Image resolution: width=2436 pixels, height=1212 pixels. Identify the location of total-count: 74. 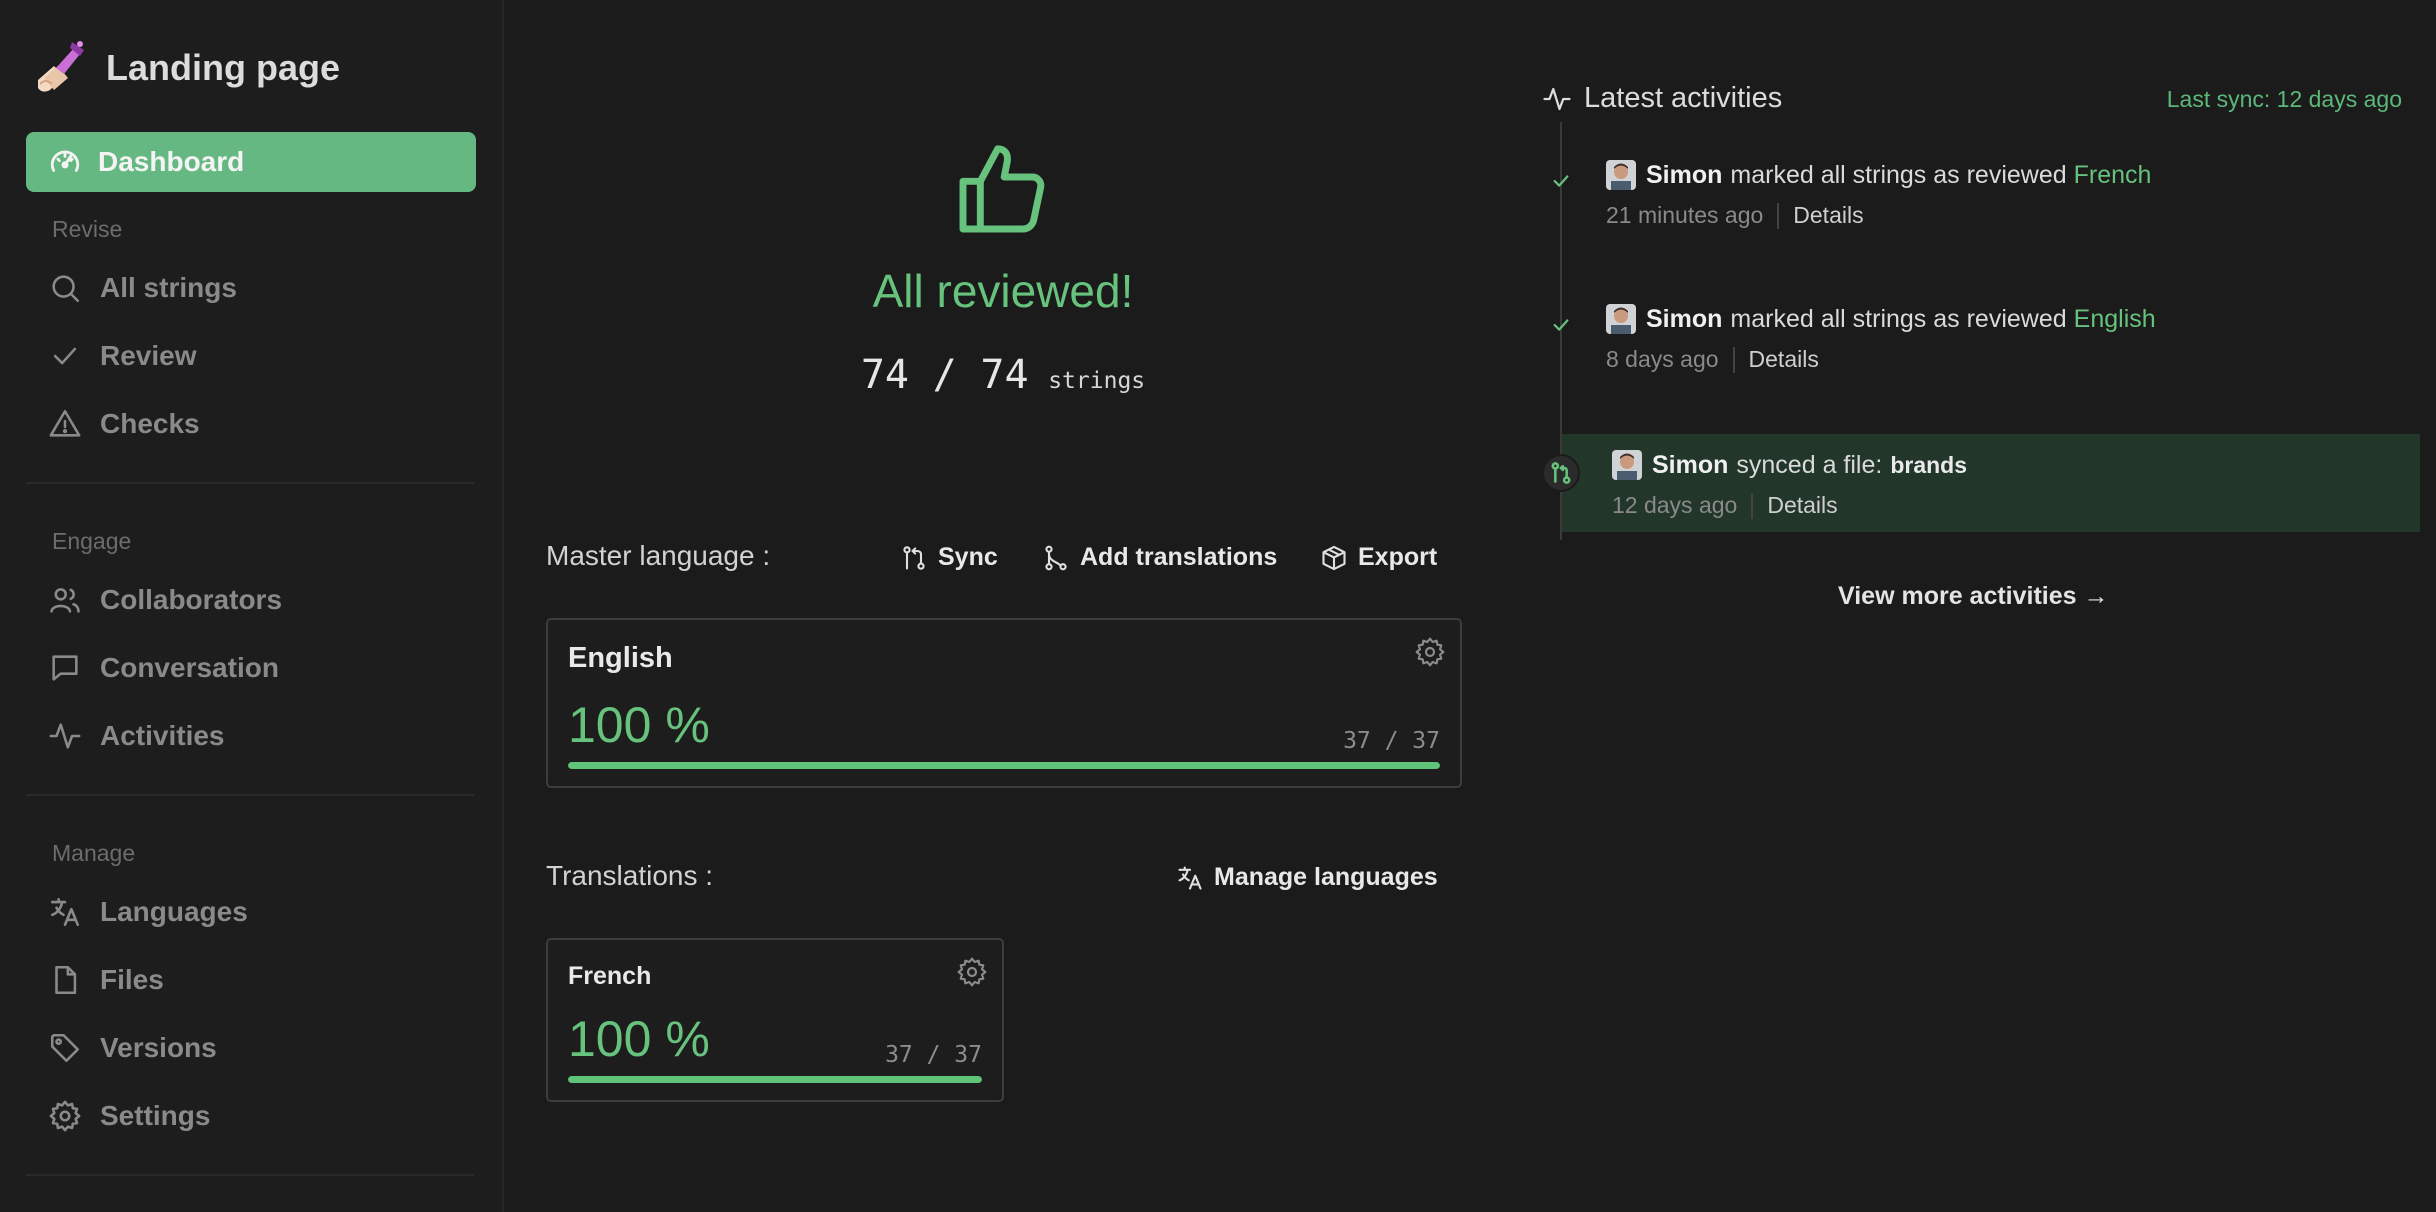
(1004, 375).